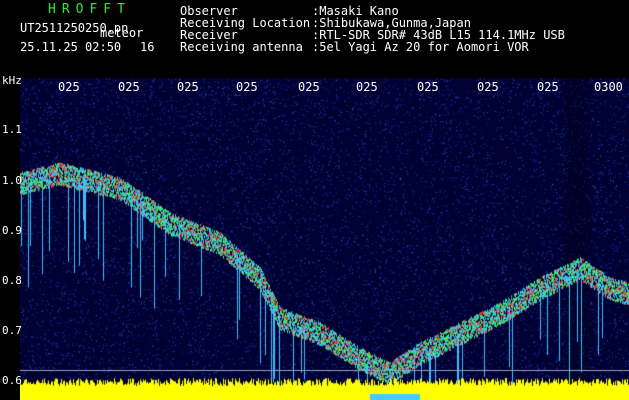 The image size is (629, 400). Describe the element at coordinates (12, 129) in the screenshot. I see `y-label-1-1: 1.1` at that location.